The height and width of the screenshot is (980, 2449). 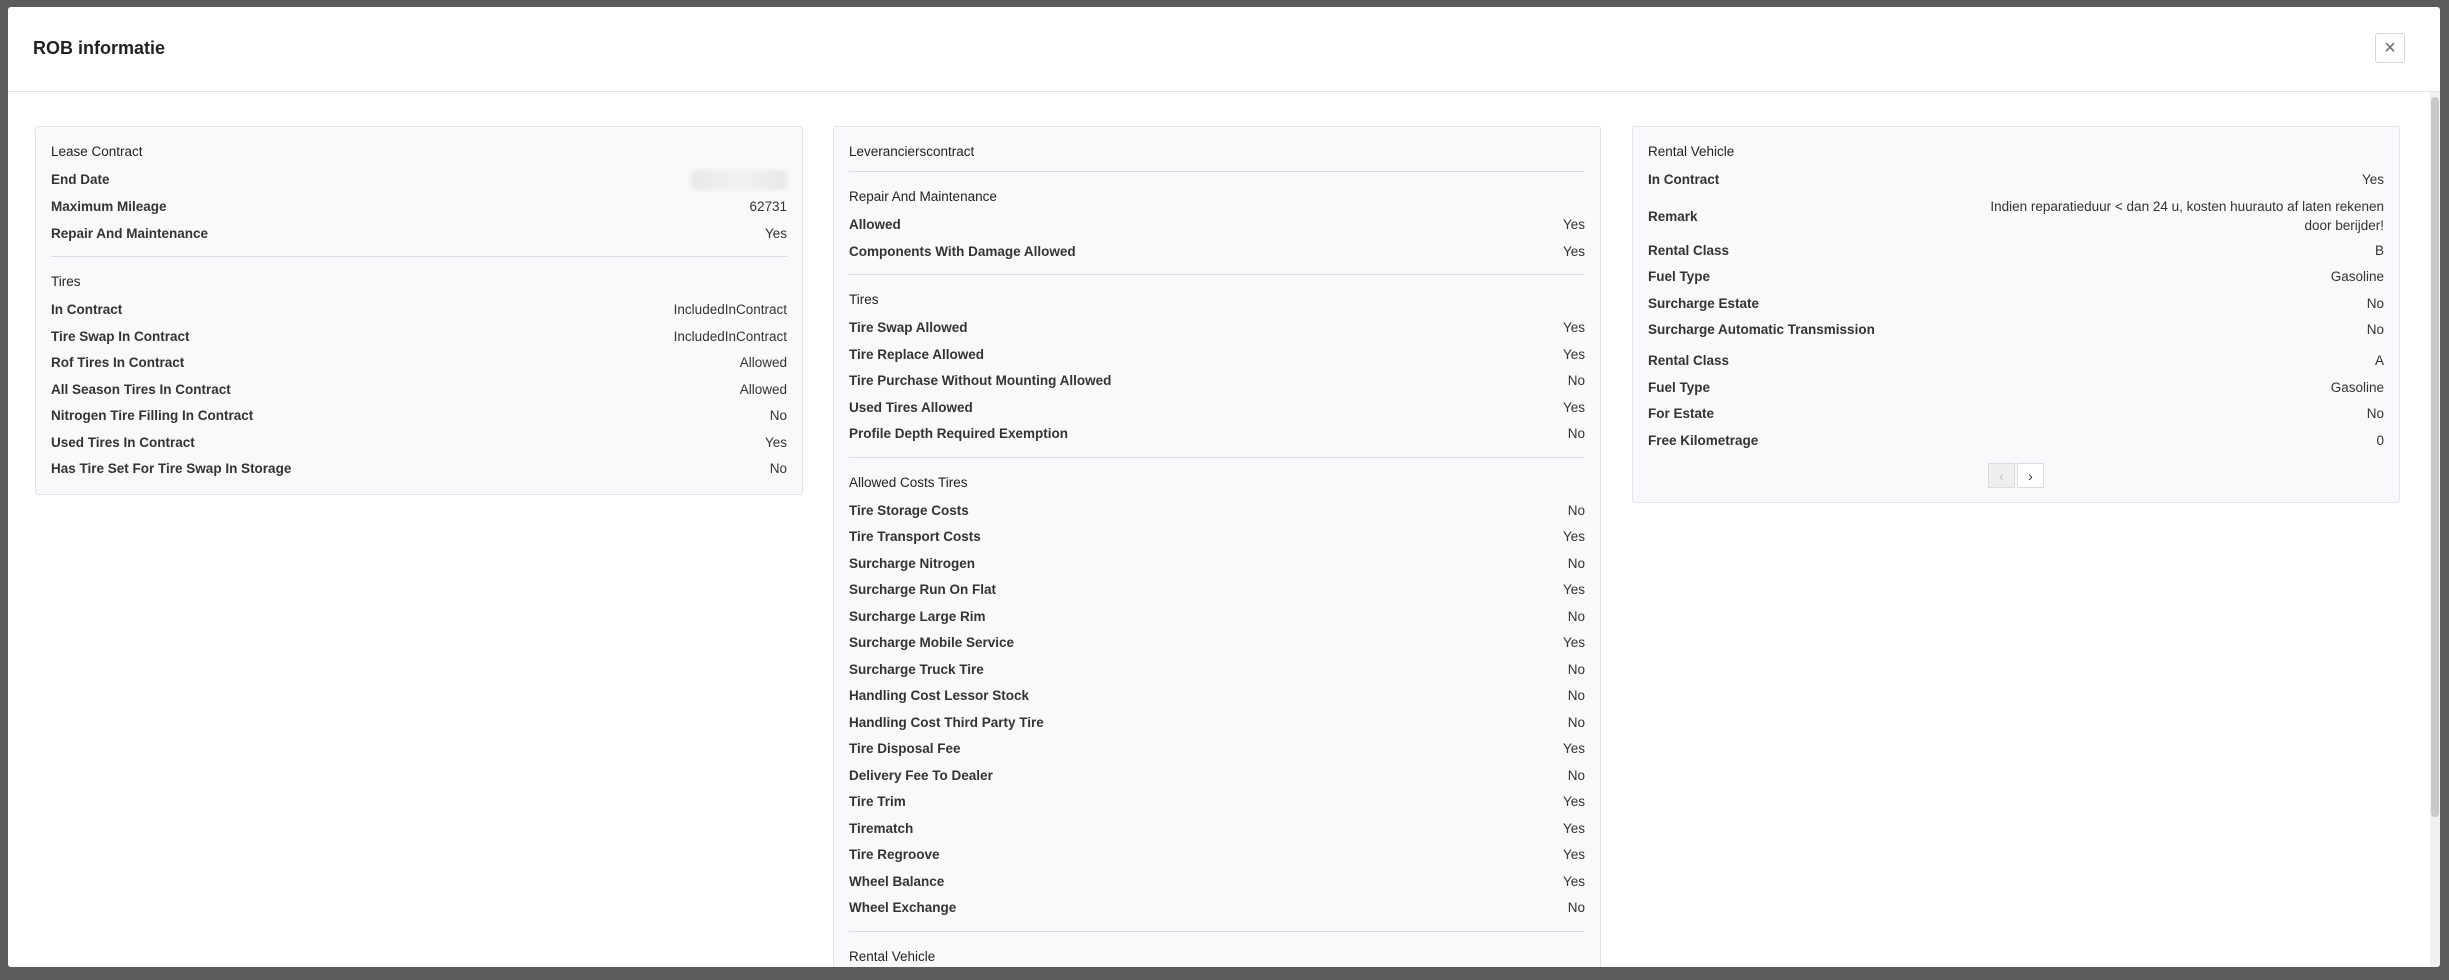 What do you see at coordinates (1217, 435) in the screenshot?
I see `detail-row: Profile Depth Required Exemption No` at bounding box center [1217, 435].